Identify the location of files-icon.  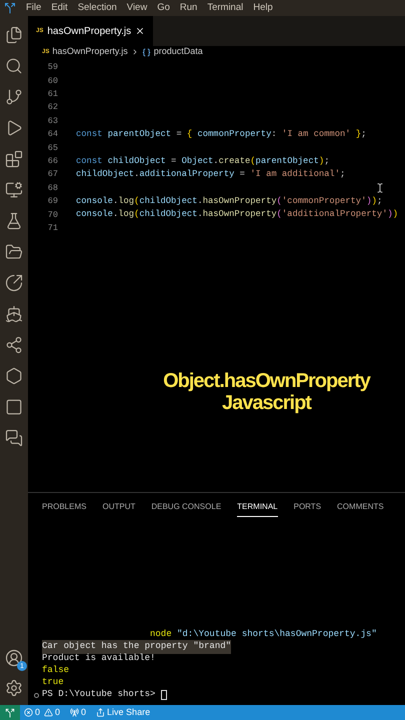
(14, 35).